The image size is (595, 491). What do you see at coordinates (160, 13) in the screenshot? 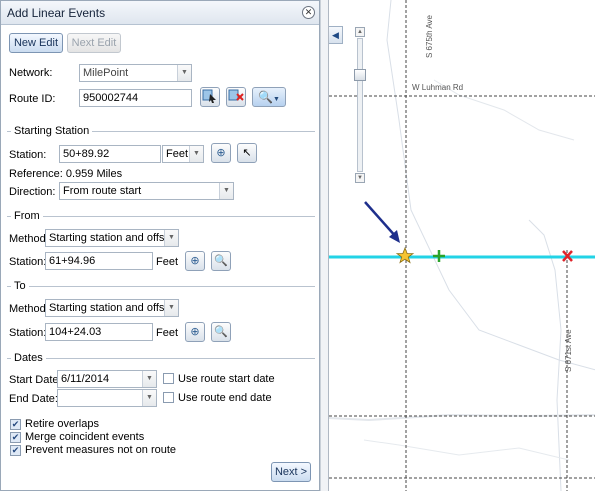
I see `panel-titlebar: Add Linear Events ✕` at bounding box center [160, 13].